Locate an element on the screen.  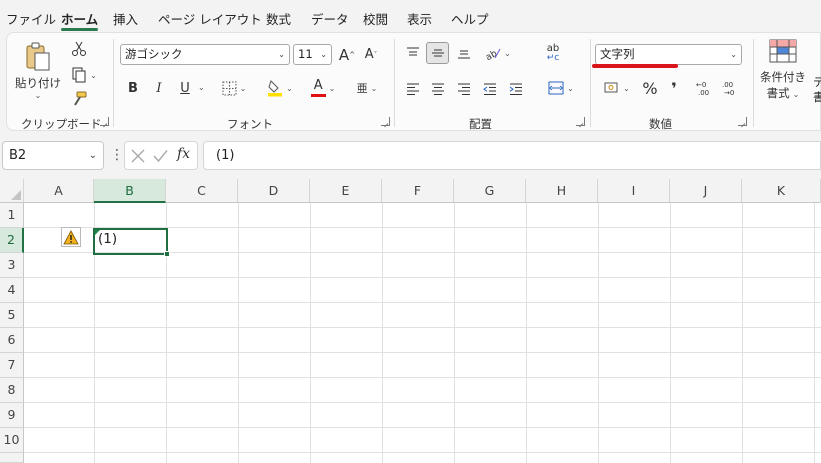
tab-home: ホーム is located at coordinates (80, 20).